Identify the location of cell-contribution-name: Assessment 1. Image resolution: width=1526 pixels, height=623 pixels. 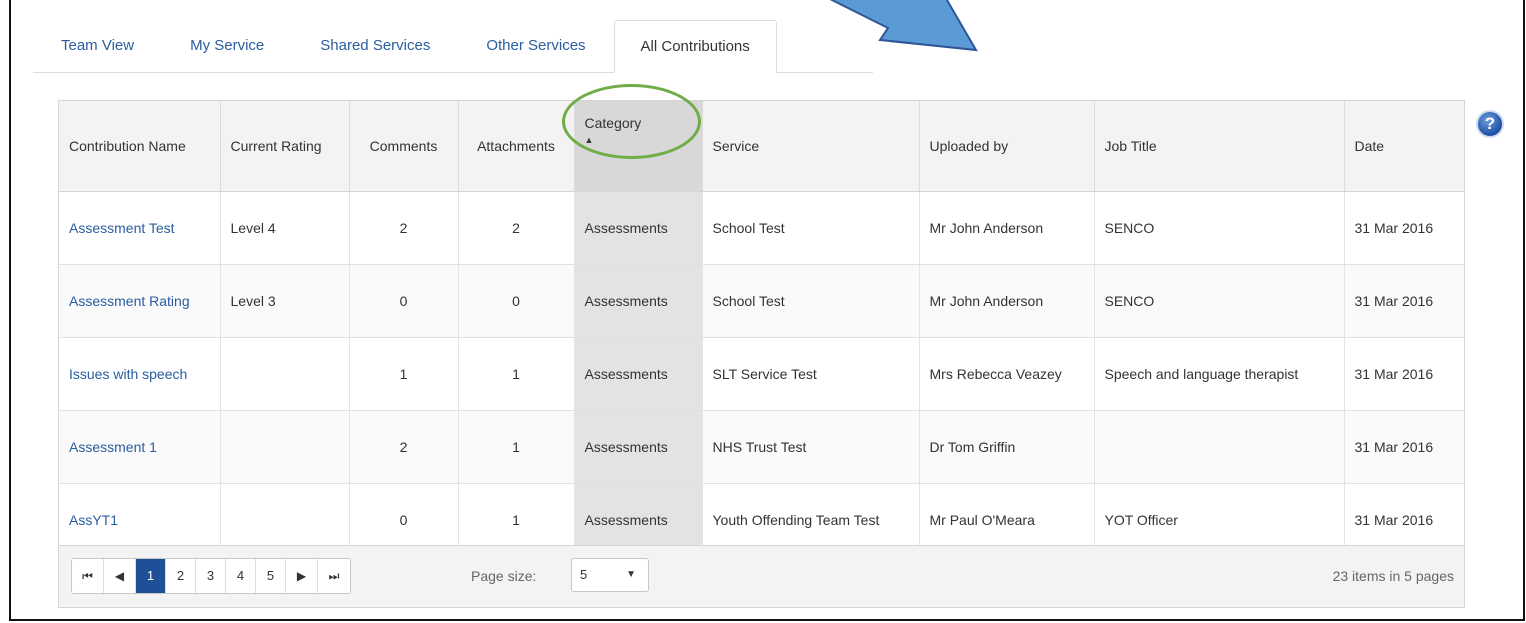
(140, 447).